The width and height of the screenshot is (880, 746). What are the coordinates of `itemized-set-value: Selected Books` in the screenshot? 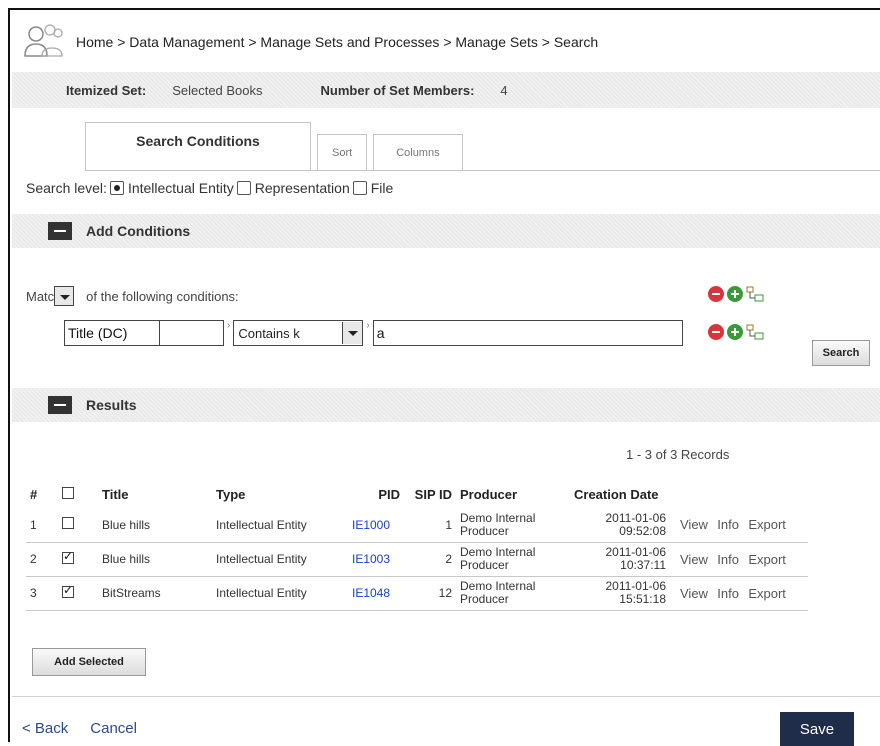 It's located at (217, 90).